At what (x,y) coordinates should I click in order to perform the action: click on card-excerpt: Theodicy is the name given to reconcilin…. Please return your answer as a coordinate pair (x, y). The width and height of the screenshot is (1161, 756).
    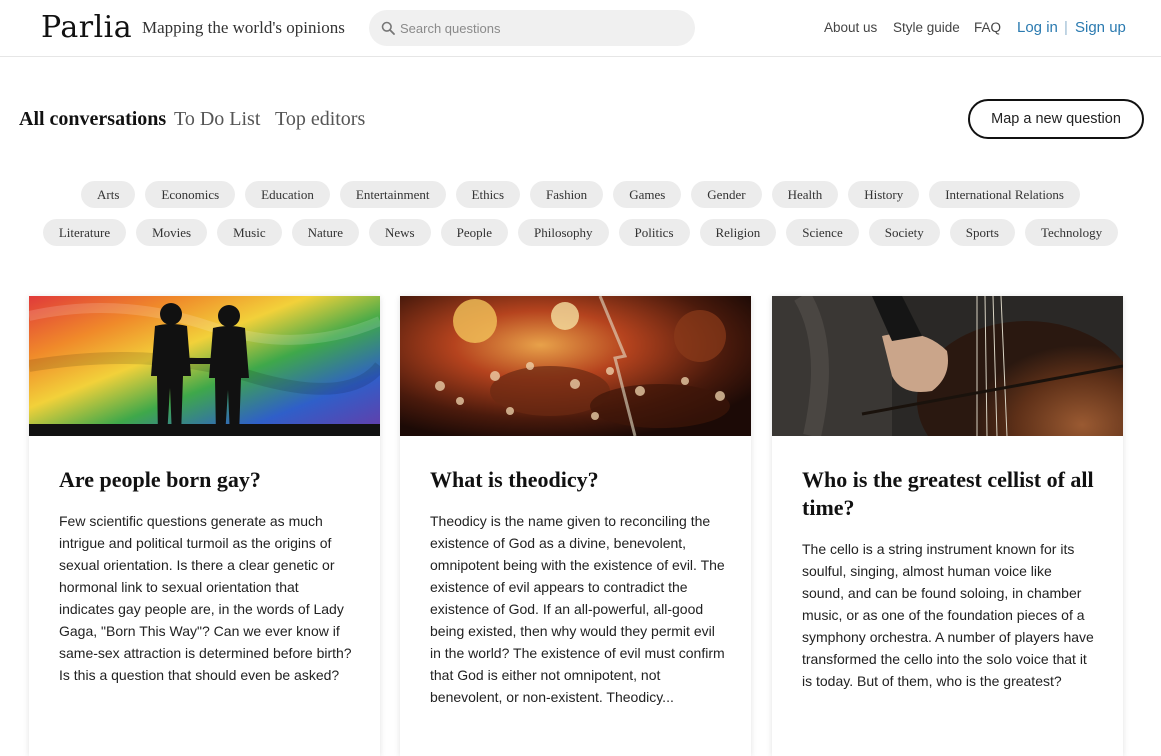
    Looking at the image, I should click on (577, 609).